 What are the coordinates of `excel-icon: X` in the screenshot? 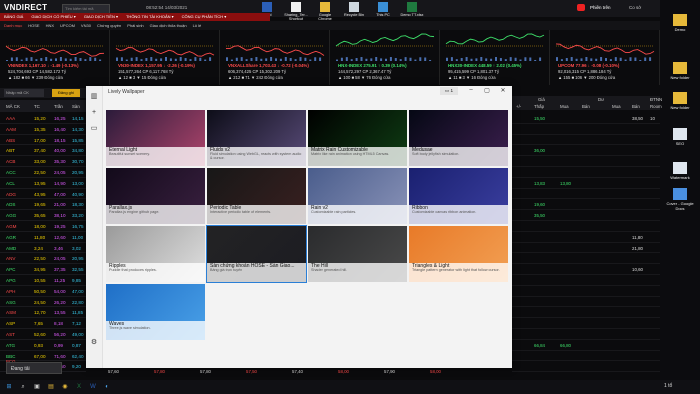 It's located at (79, 387).